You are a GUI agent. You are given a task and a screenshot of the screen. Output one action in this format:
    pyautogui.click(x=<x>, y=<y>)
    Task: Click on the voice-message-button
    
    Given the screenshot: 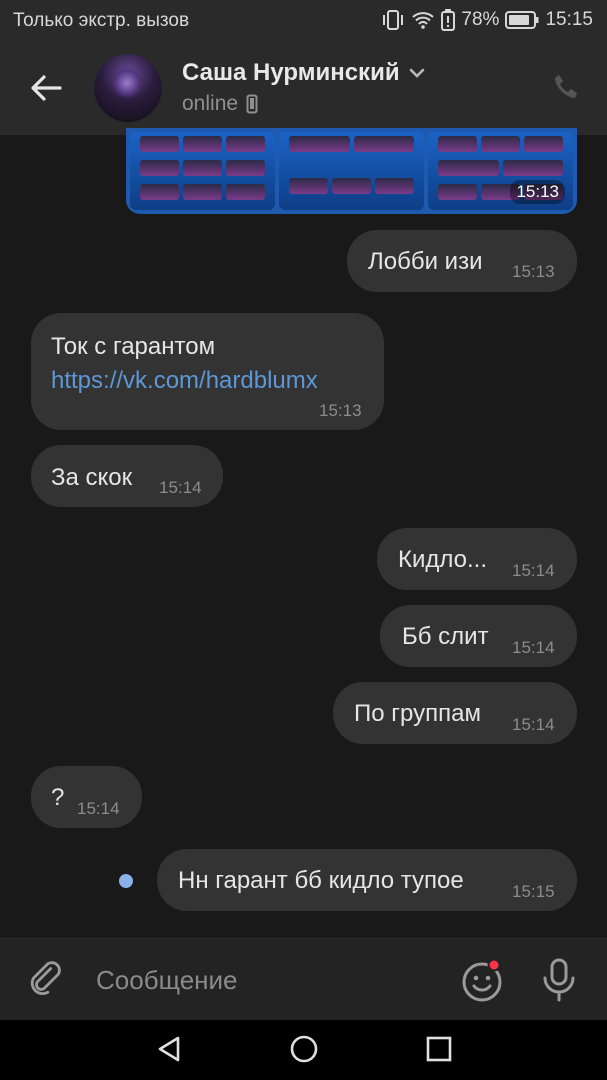 What is the action you would take?
    pyautogui.click(x=559, y=980)
    